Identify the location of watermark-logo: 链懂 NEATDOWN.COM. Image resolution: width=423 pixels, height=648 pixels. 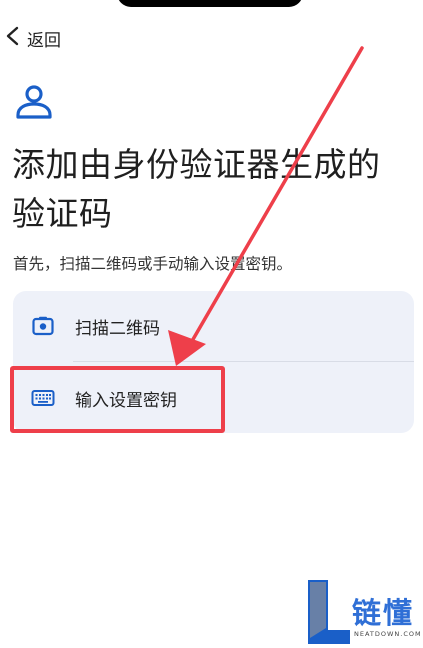
(363, 611).